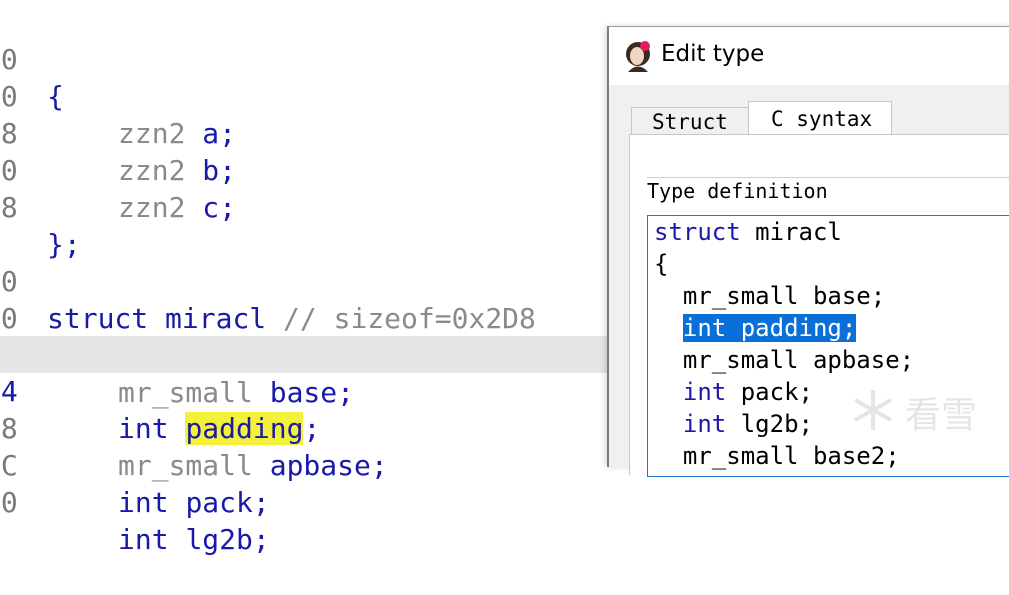 This screenshot has height=595, width=1009. Describe the element at coordinates (218, 502) in the screenshot. I see `member-name: pack` at that location.